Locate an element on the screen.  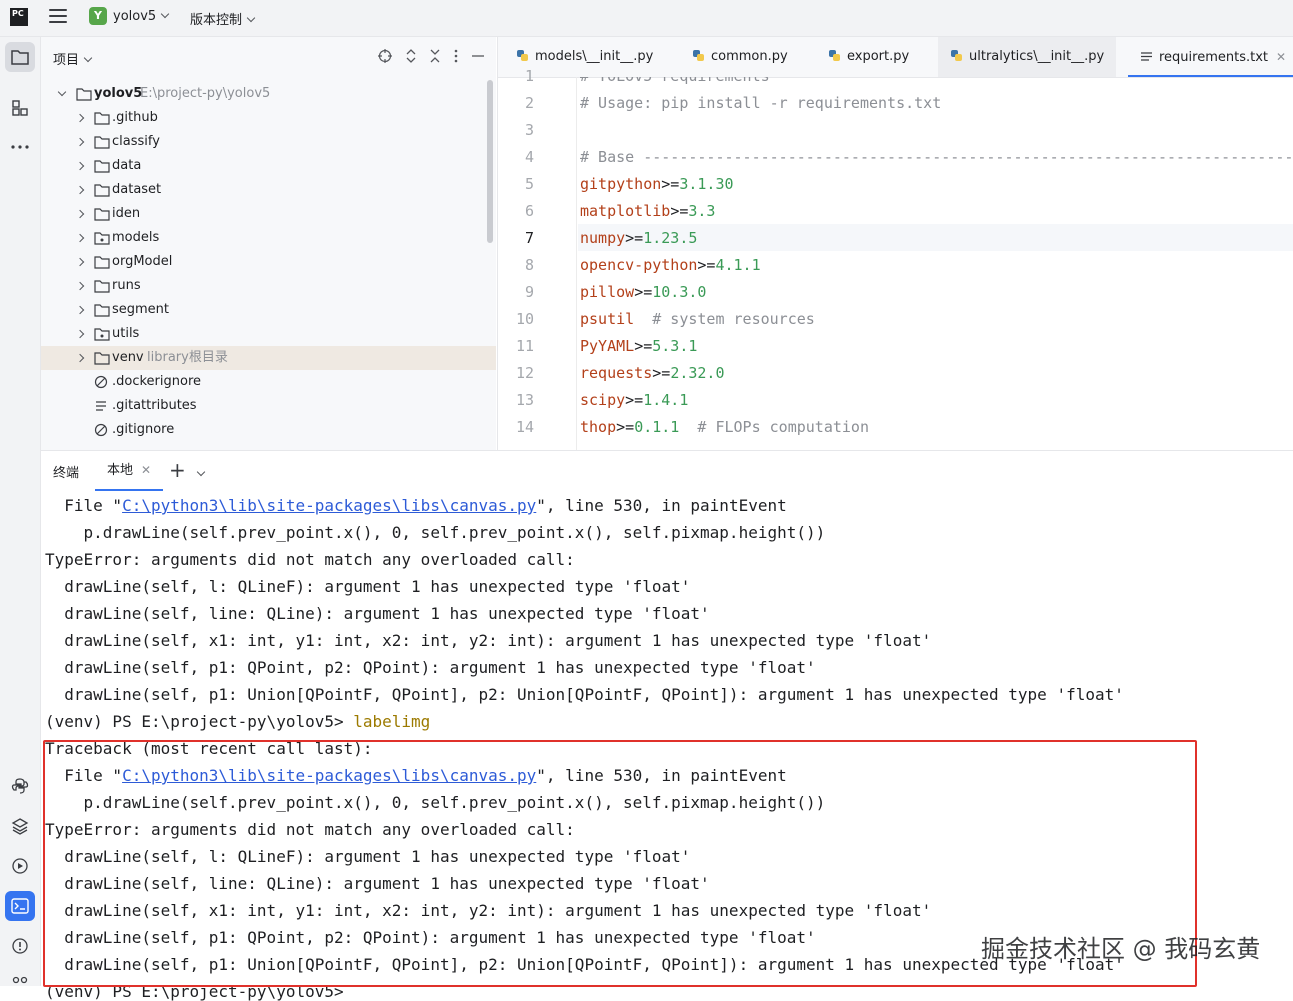
git-icon is located at coordinates (20, 980).